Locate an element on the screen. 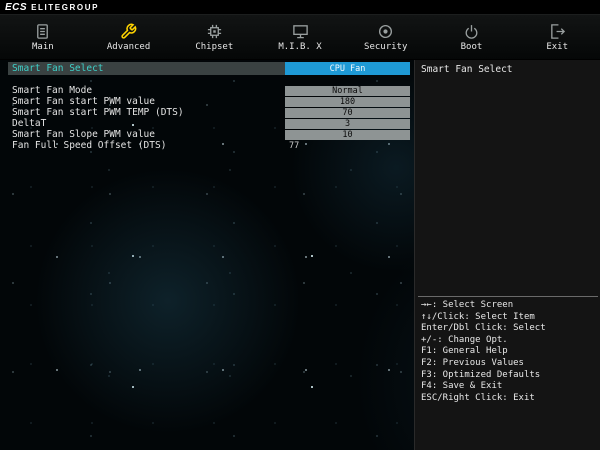 The height and width of the screenshot is (450, 600). tab-label: M.I.B. X is located at coordinates (300, 46).